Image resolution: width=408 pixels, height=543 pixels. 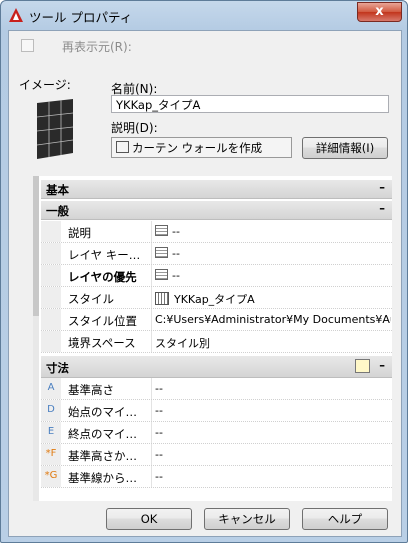 What do you see at coordinates (36, 246) in the screenshot?
I see `scrollbar-thumb` at bounding box center [36, 246].